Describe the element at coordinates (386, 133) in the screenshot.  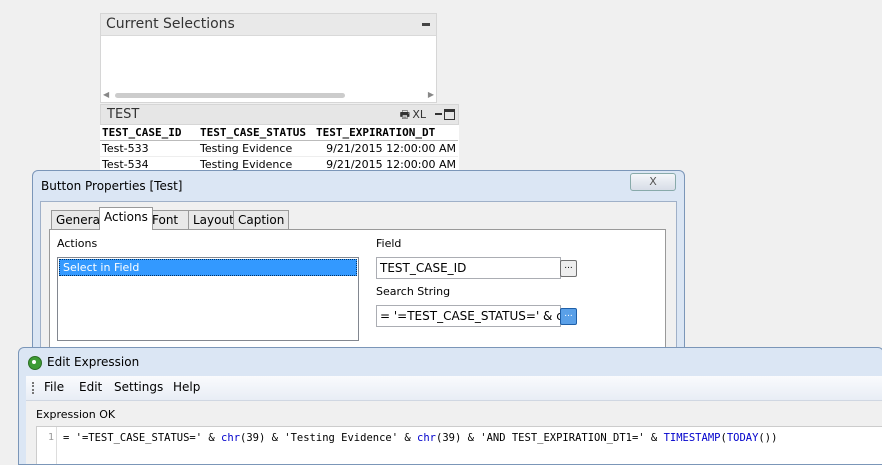
I see `column-header: TEST_EXPIRATION_DT` at that location.